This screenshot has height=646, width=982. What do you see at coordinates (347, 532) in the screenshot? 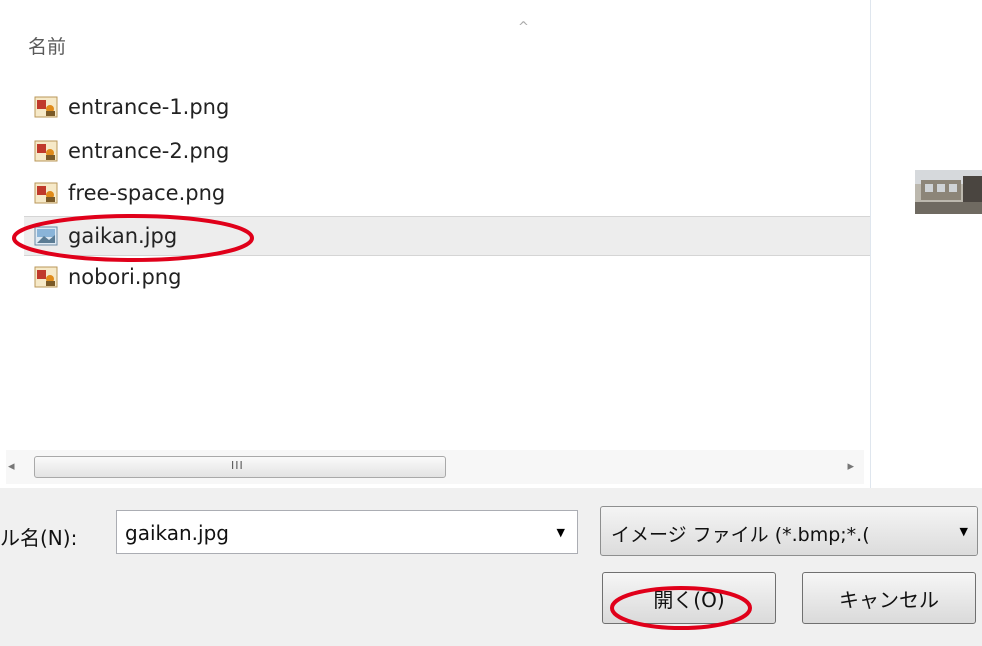
I see `filename-input: gaikan.jpg ▼` at bounding box center [347, 532].